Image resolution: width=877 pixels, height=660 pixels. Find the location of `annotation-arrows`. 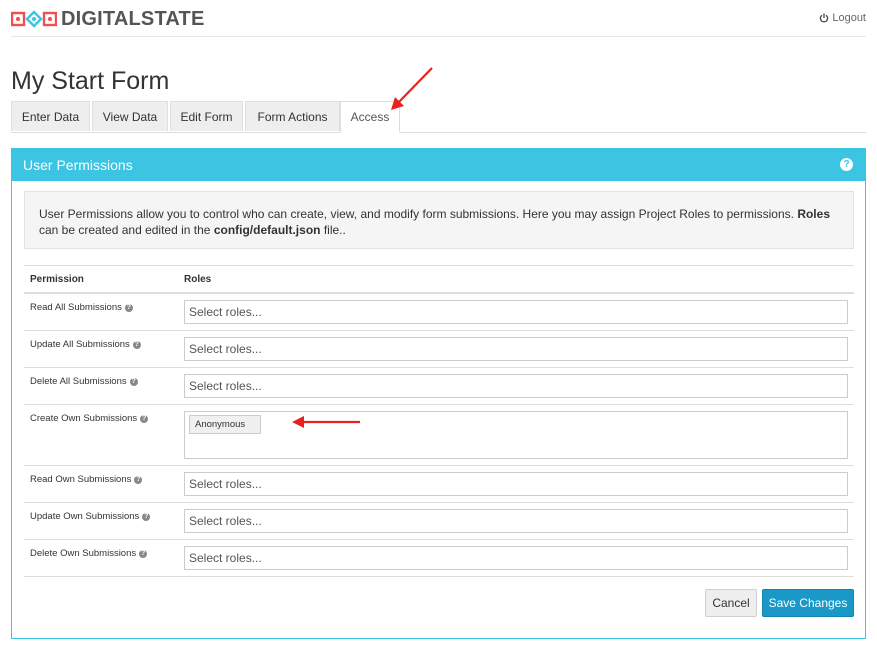

annotation-arrows is located at coordinates (362, 247).